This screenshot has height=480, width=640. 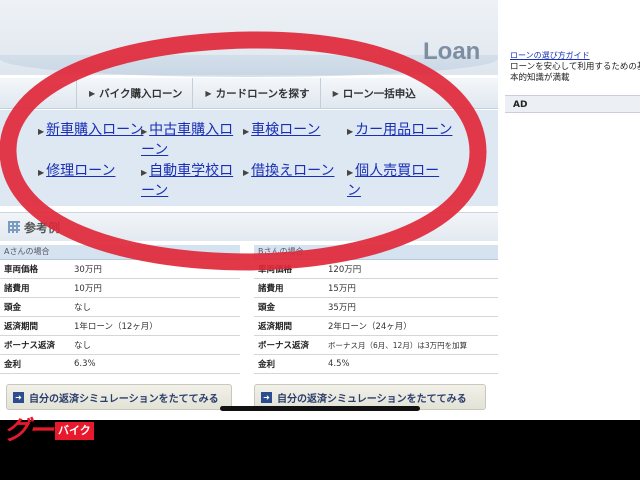 I want to click on nav-label: カードローンを探す, so click(x=262, y=93).